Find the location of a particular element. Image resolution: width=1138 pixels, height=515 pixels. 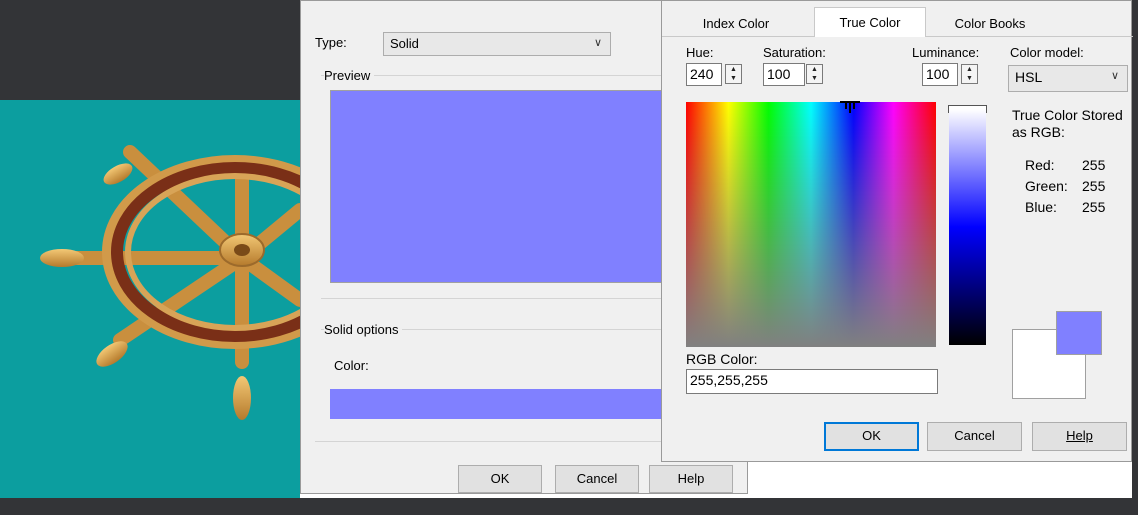

new-color-swatch is located at coordinates (1079, 333).